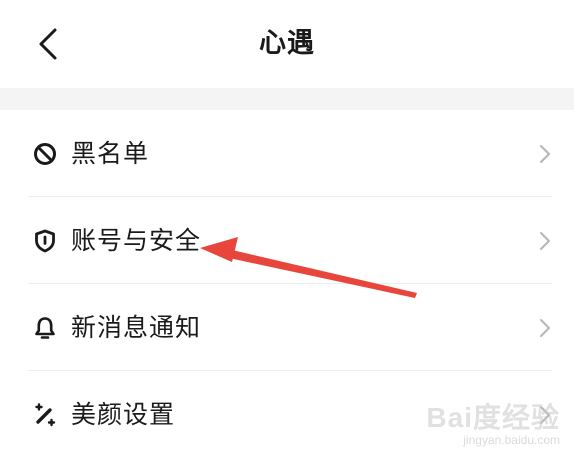 The height and width of the screenshot is (458, 574). What do you see at coordinates (45, 241) in the screenshot?
I see `shield-icon` at bounding box center [45, 241].